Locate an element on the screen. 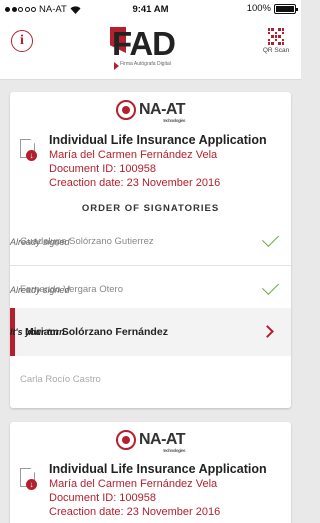  logo-tagline: Firma Autógrafa Digital is located at coordinates (145, 64).